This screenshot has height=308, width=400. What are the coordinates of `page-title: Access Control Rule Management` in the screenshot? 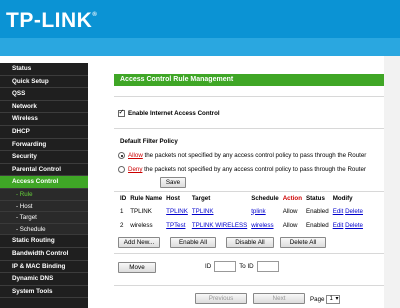 It's located at (249, 80).